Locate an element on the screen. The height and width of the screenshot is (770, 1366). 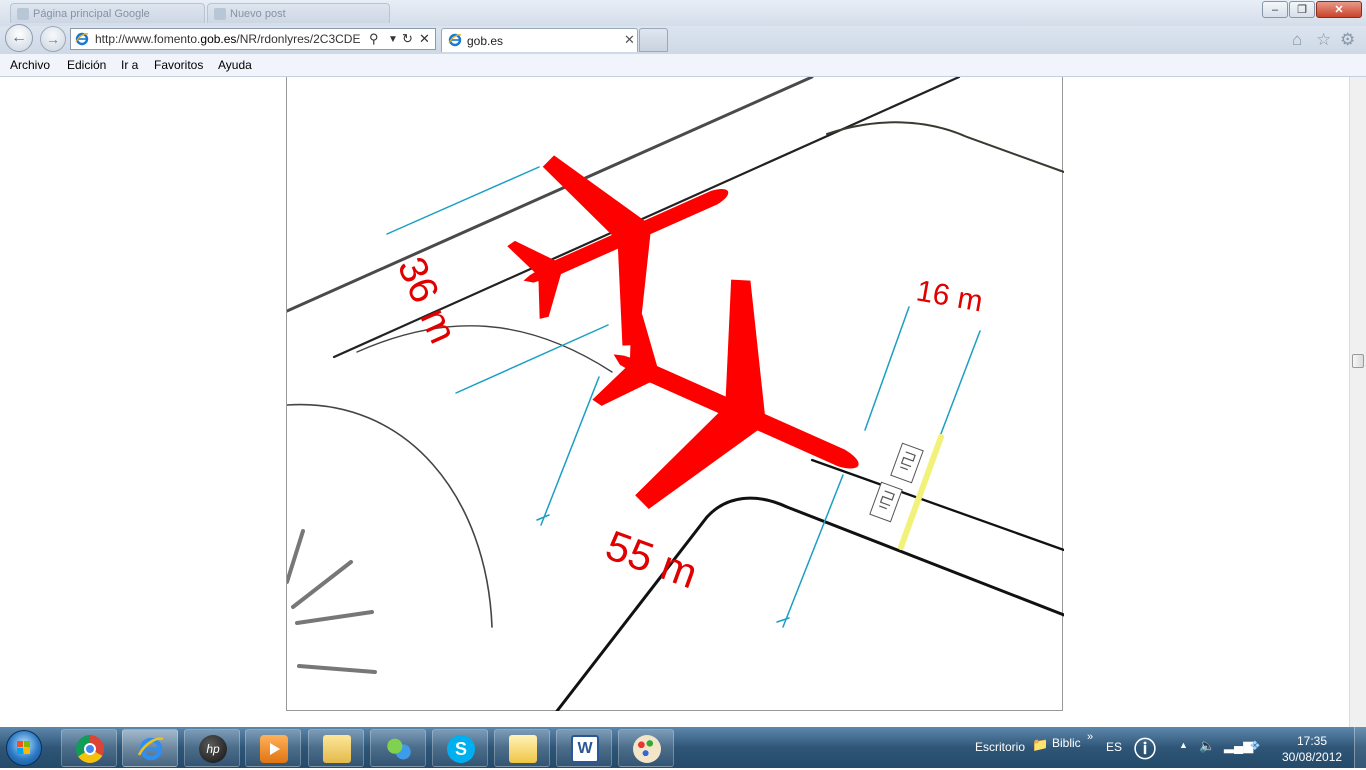
menu-archivo: Archivo is located at coordinates (30, 65).